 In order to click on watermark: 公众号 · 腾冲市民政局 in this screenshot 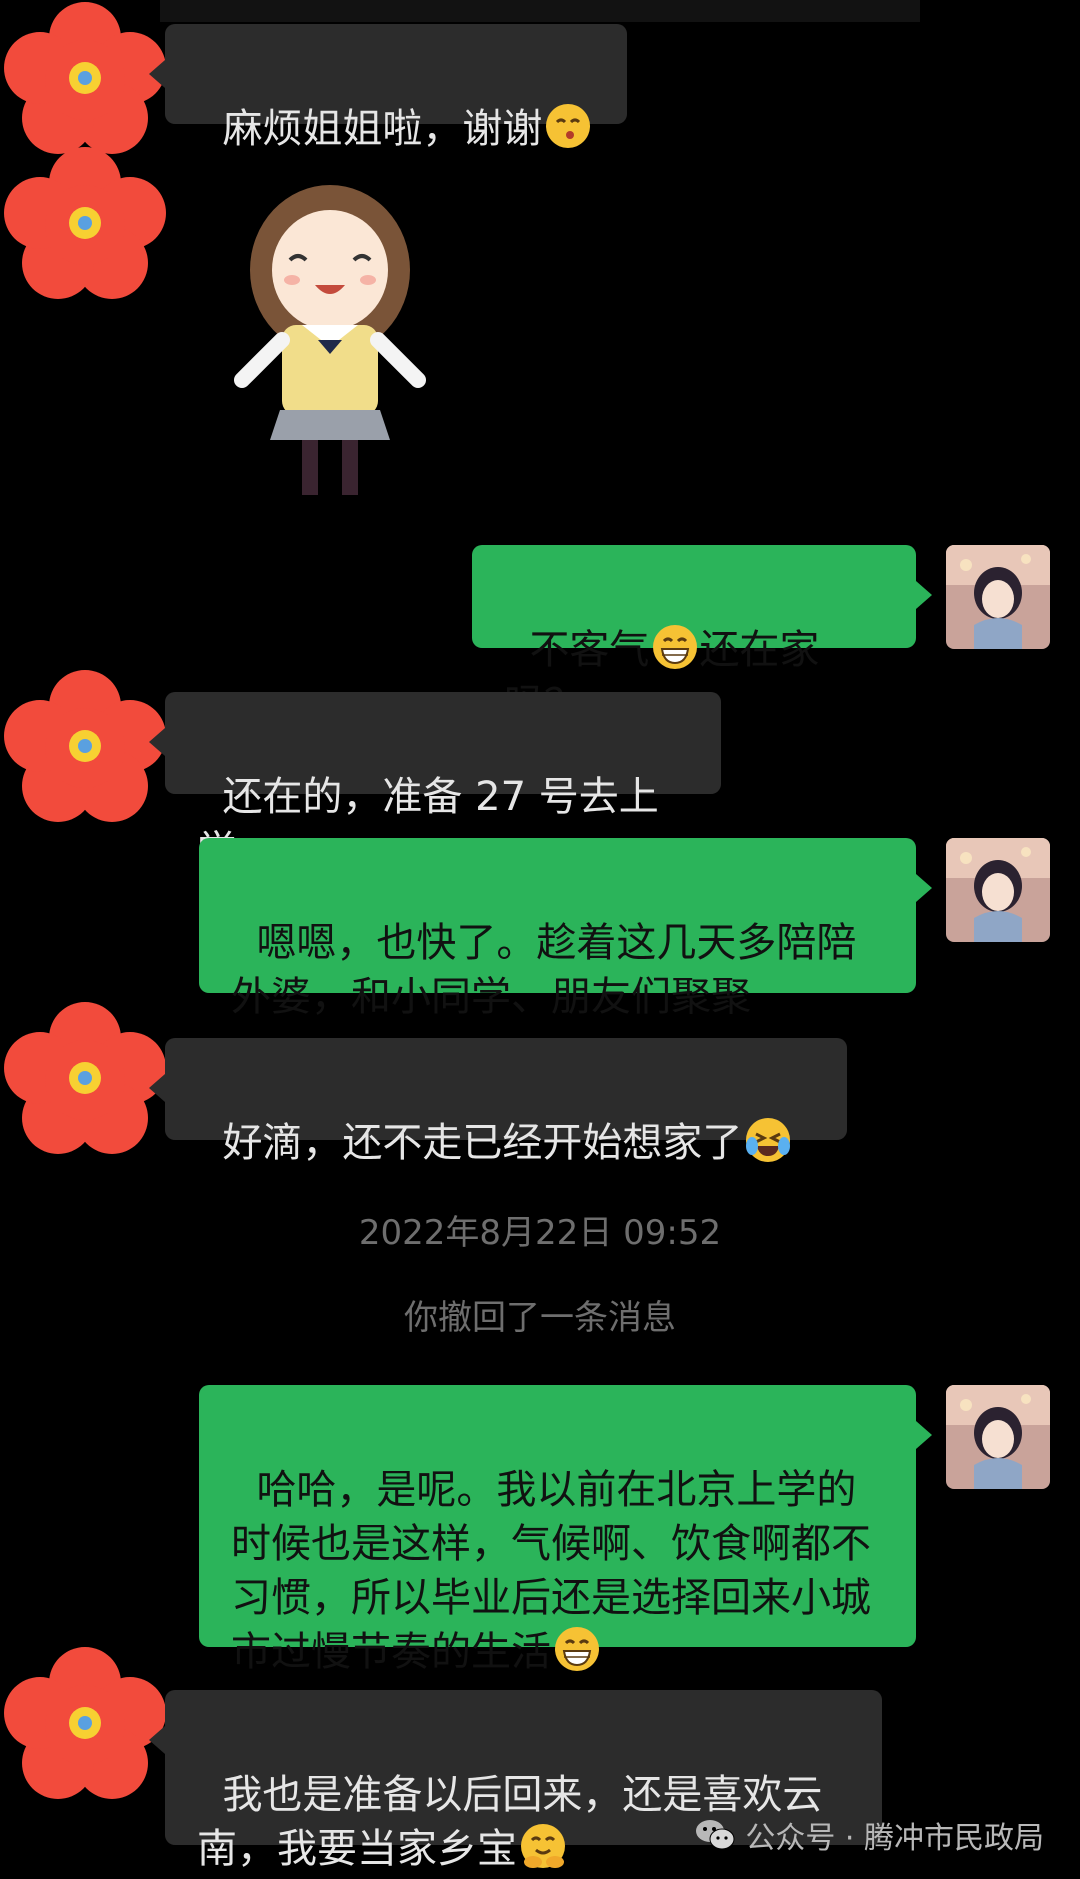, I will do `click(869, 1835)`.